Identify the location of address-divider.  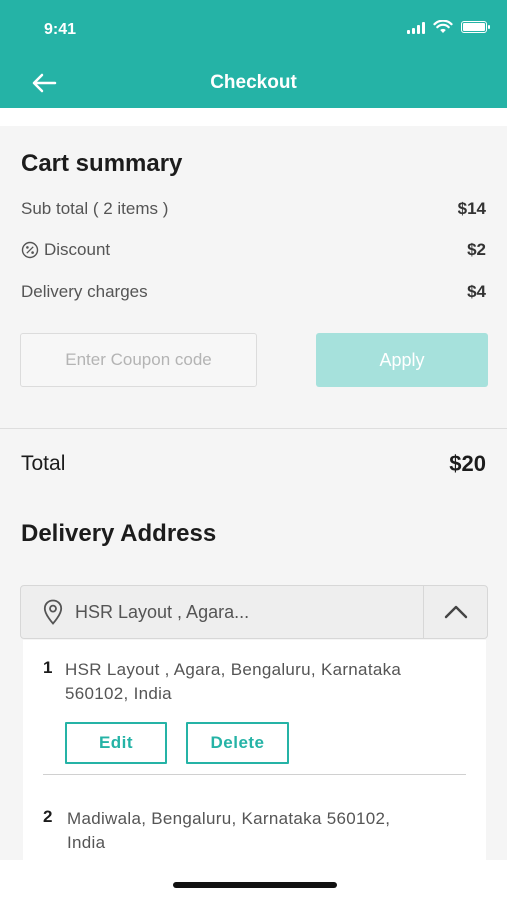
(254, 774).